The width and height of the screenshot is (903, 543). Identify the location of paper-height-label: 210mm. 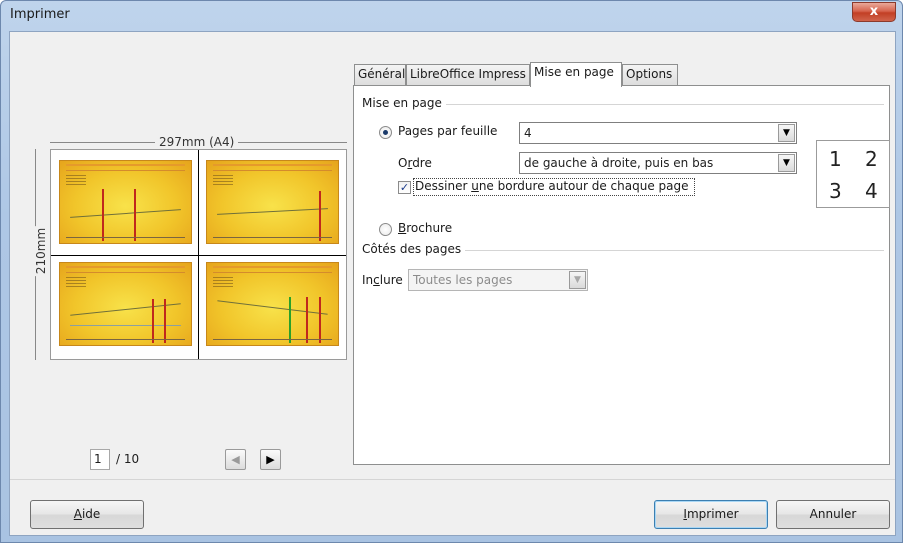
(41, 251).